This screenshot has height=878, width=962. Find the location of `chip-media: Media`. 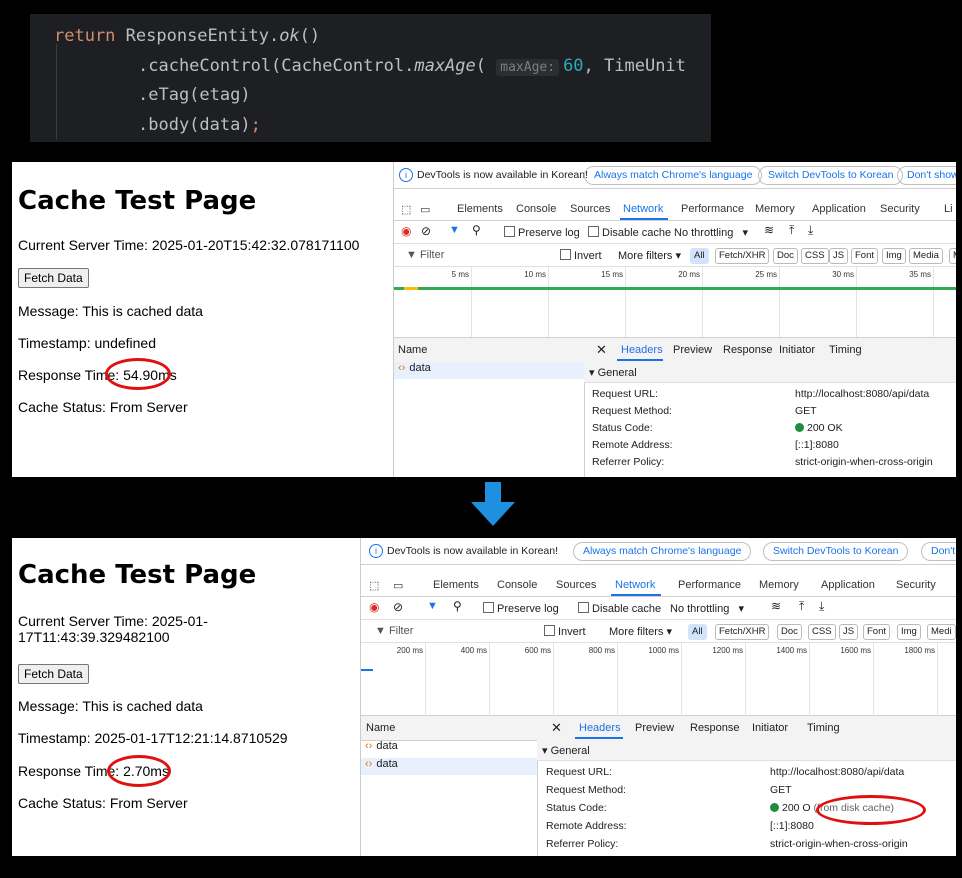

chip-media: Media is located at coordinates (926, 256).